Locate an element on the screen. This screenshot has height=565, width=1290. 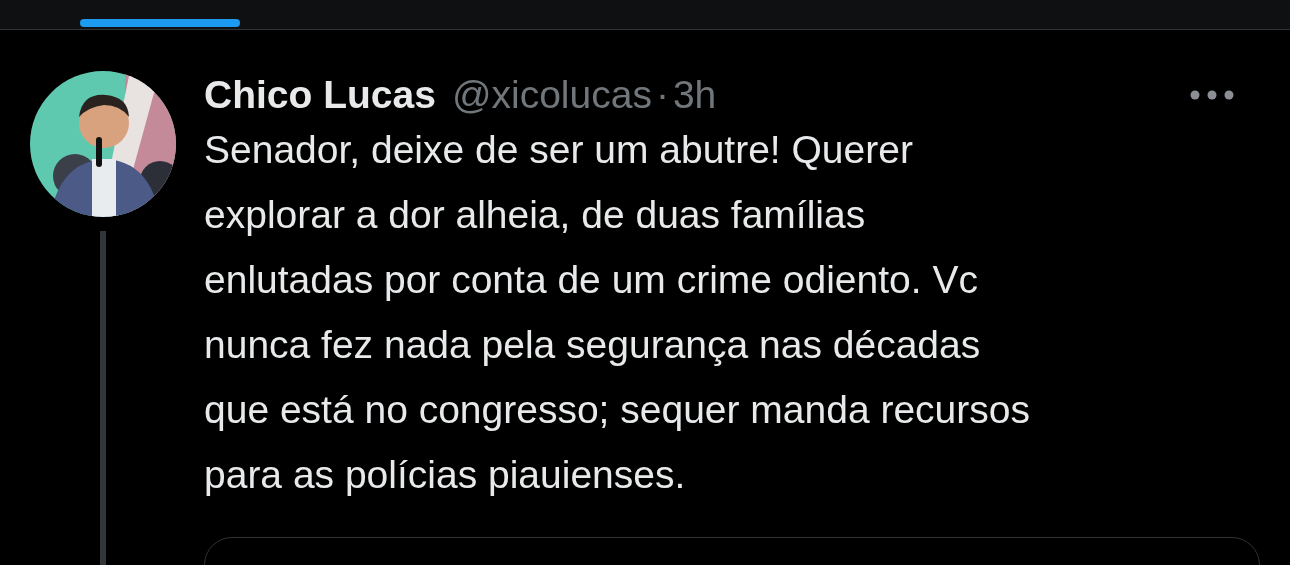
author-handle: @xicolucas is located at coordinates (551, 95).